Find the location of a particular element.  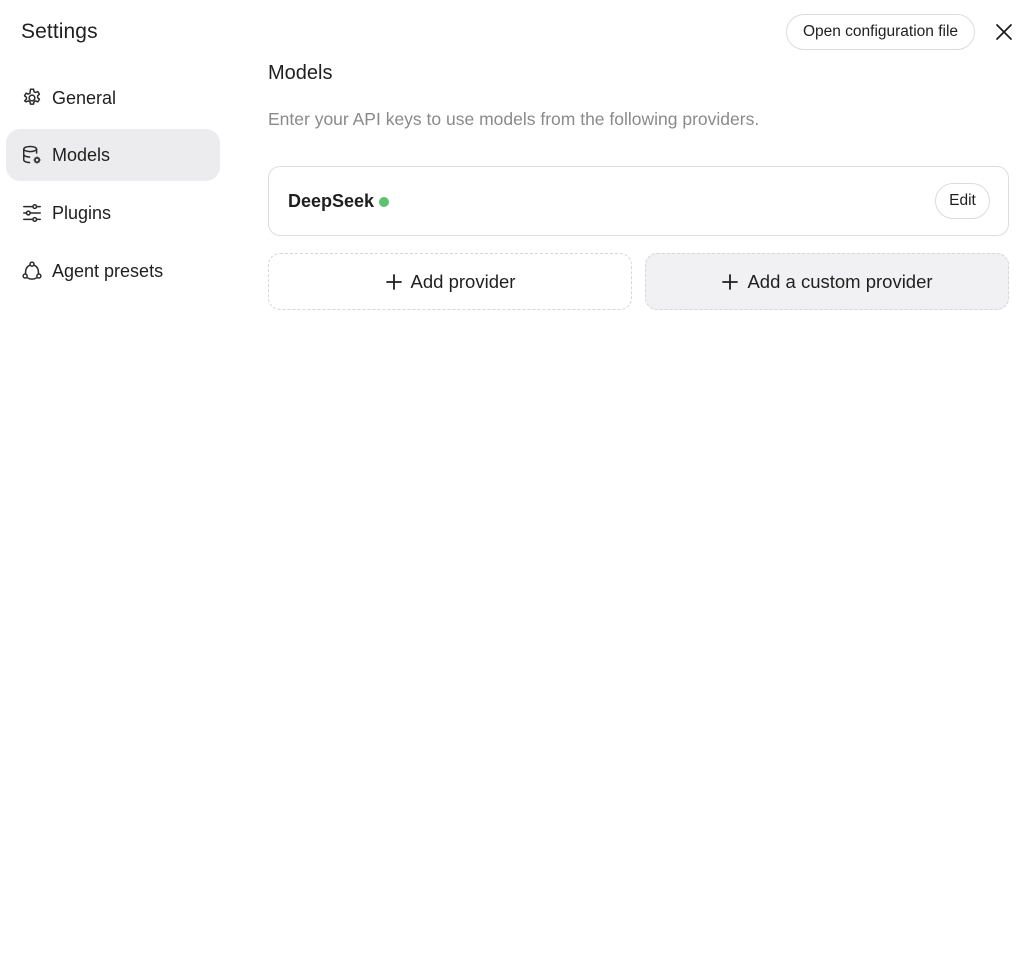

sidebar-item-label: Agent presets is located at coordinates (108, 270).